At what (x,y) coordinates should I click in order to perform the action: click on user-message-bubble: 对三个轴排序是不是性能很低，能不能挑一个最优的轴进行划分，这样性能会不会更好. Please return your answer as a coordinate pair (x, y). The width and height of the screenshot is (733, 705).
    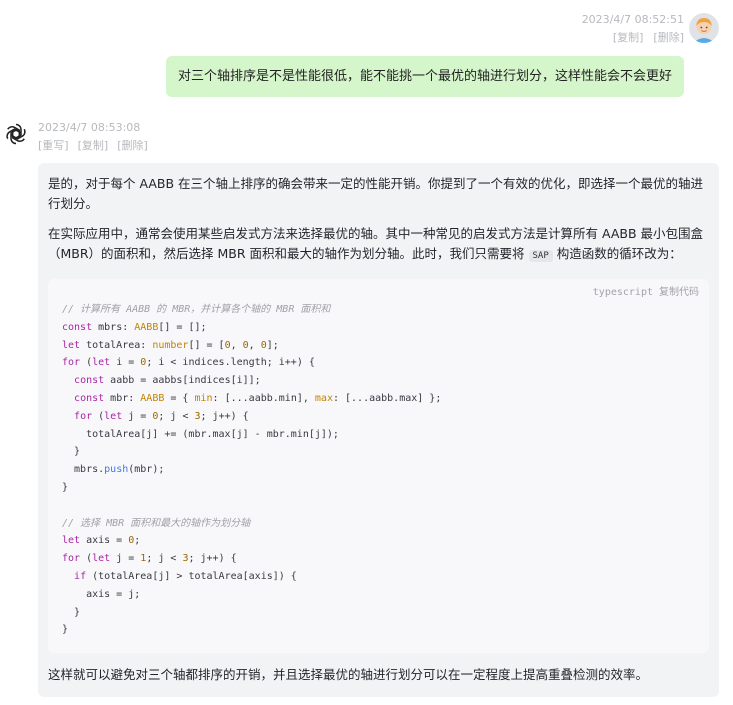
    Looking at the image, I should click on (424, 76).